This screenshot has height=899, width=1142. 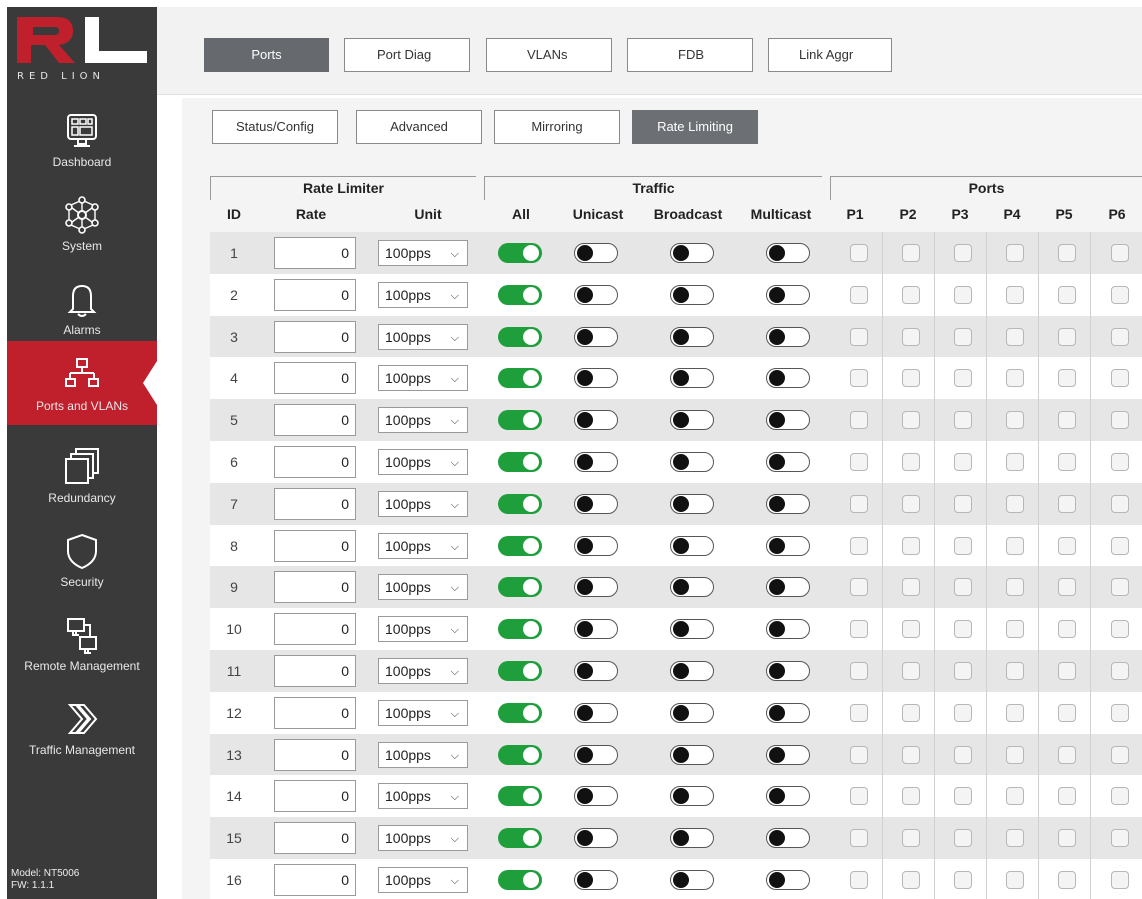 What do you see at coordinates (557, 127) in the screenshot?
I see `subtab-mirroring: Mirroring` at bounding box center [557, 127].